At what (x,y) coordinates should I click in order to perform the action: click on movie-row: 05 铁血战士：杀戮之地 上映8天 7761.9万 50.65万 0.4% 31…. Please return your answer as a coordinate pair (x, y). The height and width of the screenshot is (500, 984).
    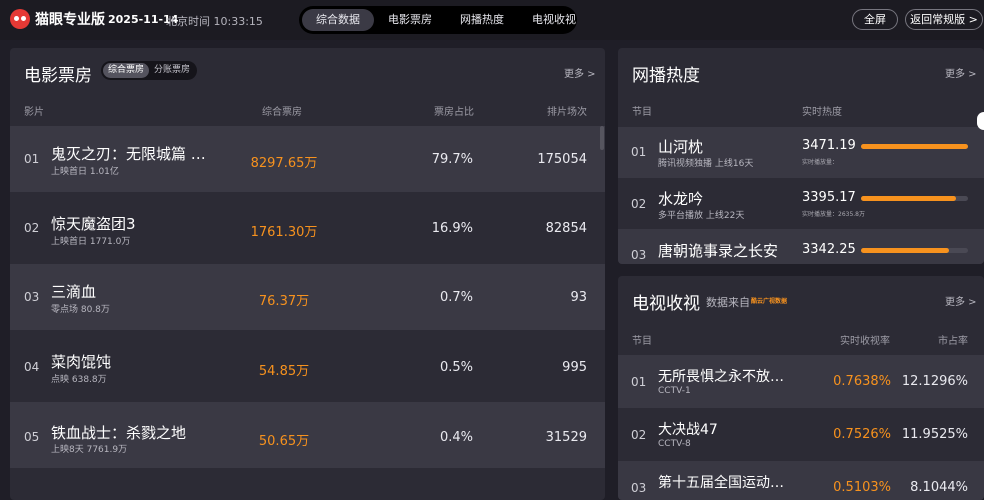
    Looking at the image, I should click on (307, 435).